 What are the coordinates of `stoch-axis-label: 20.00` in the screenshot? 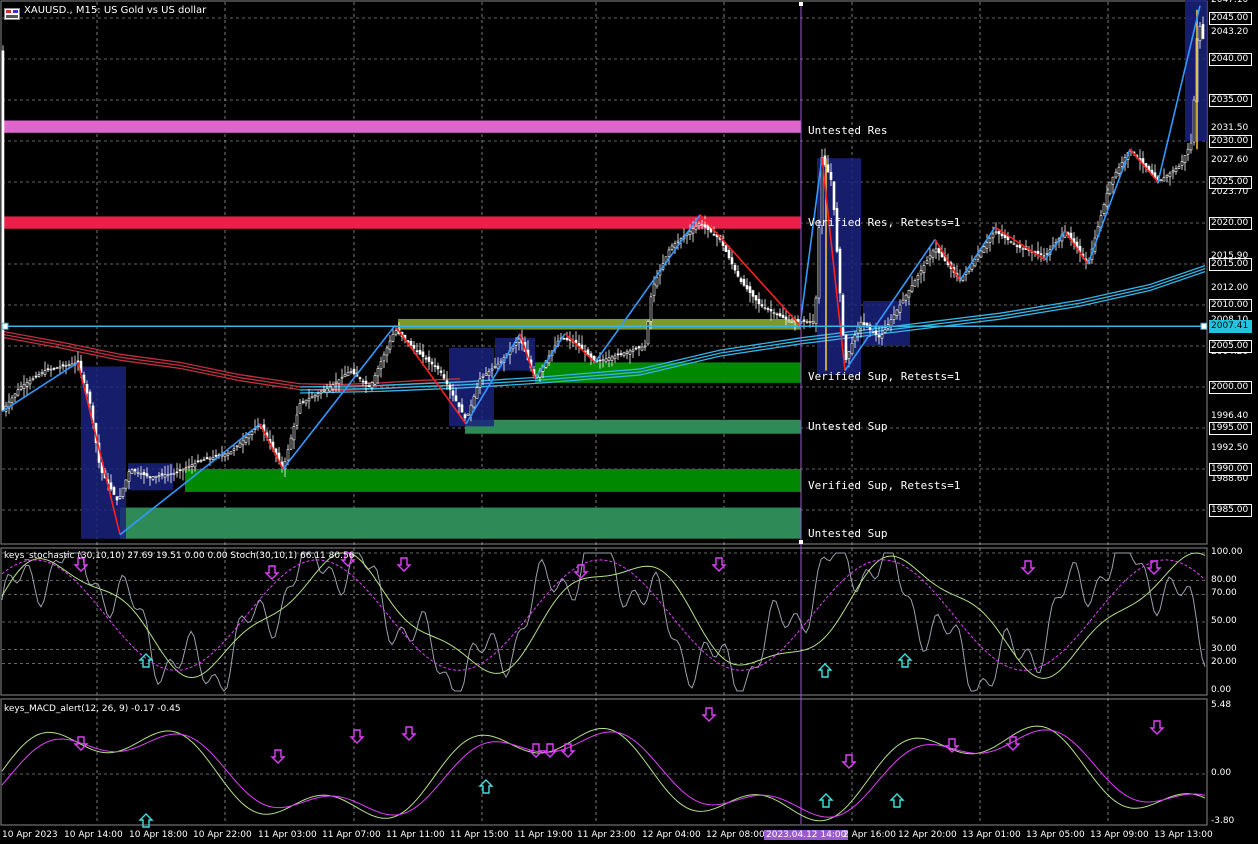 It's located at (1224, 662).